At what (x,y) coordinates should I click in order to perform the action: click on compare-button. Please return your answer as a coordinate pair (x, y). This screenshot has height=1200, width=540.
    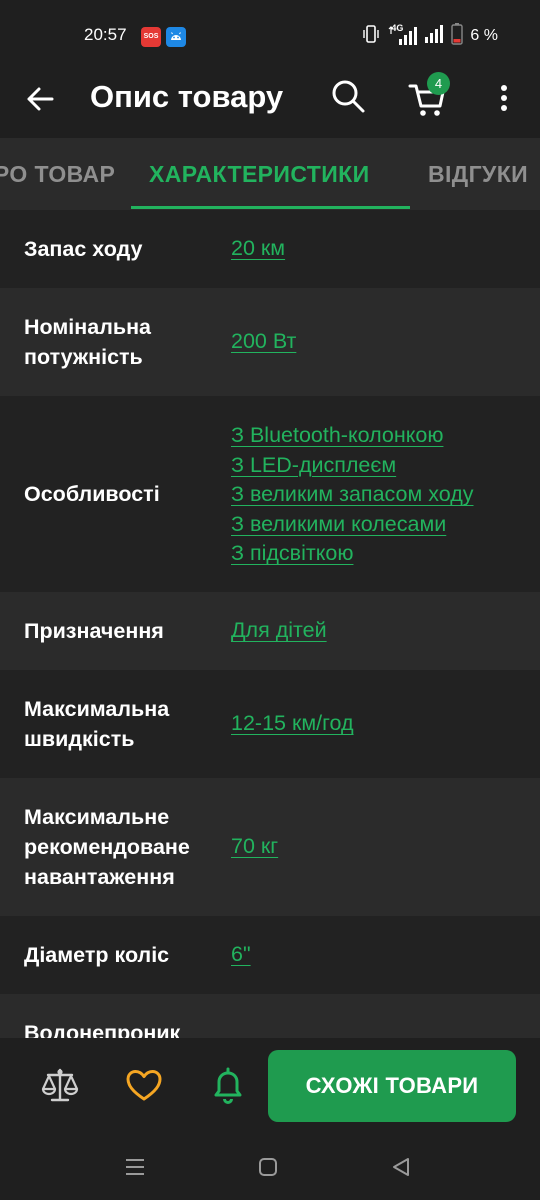
    Looking at the image, I should click on (60, 1086).